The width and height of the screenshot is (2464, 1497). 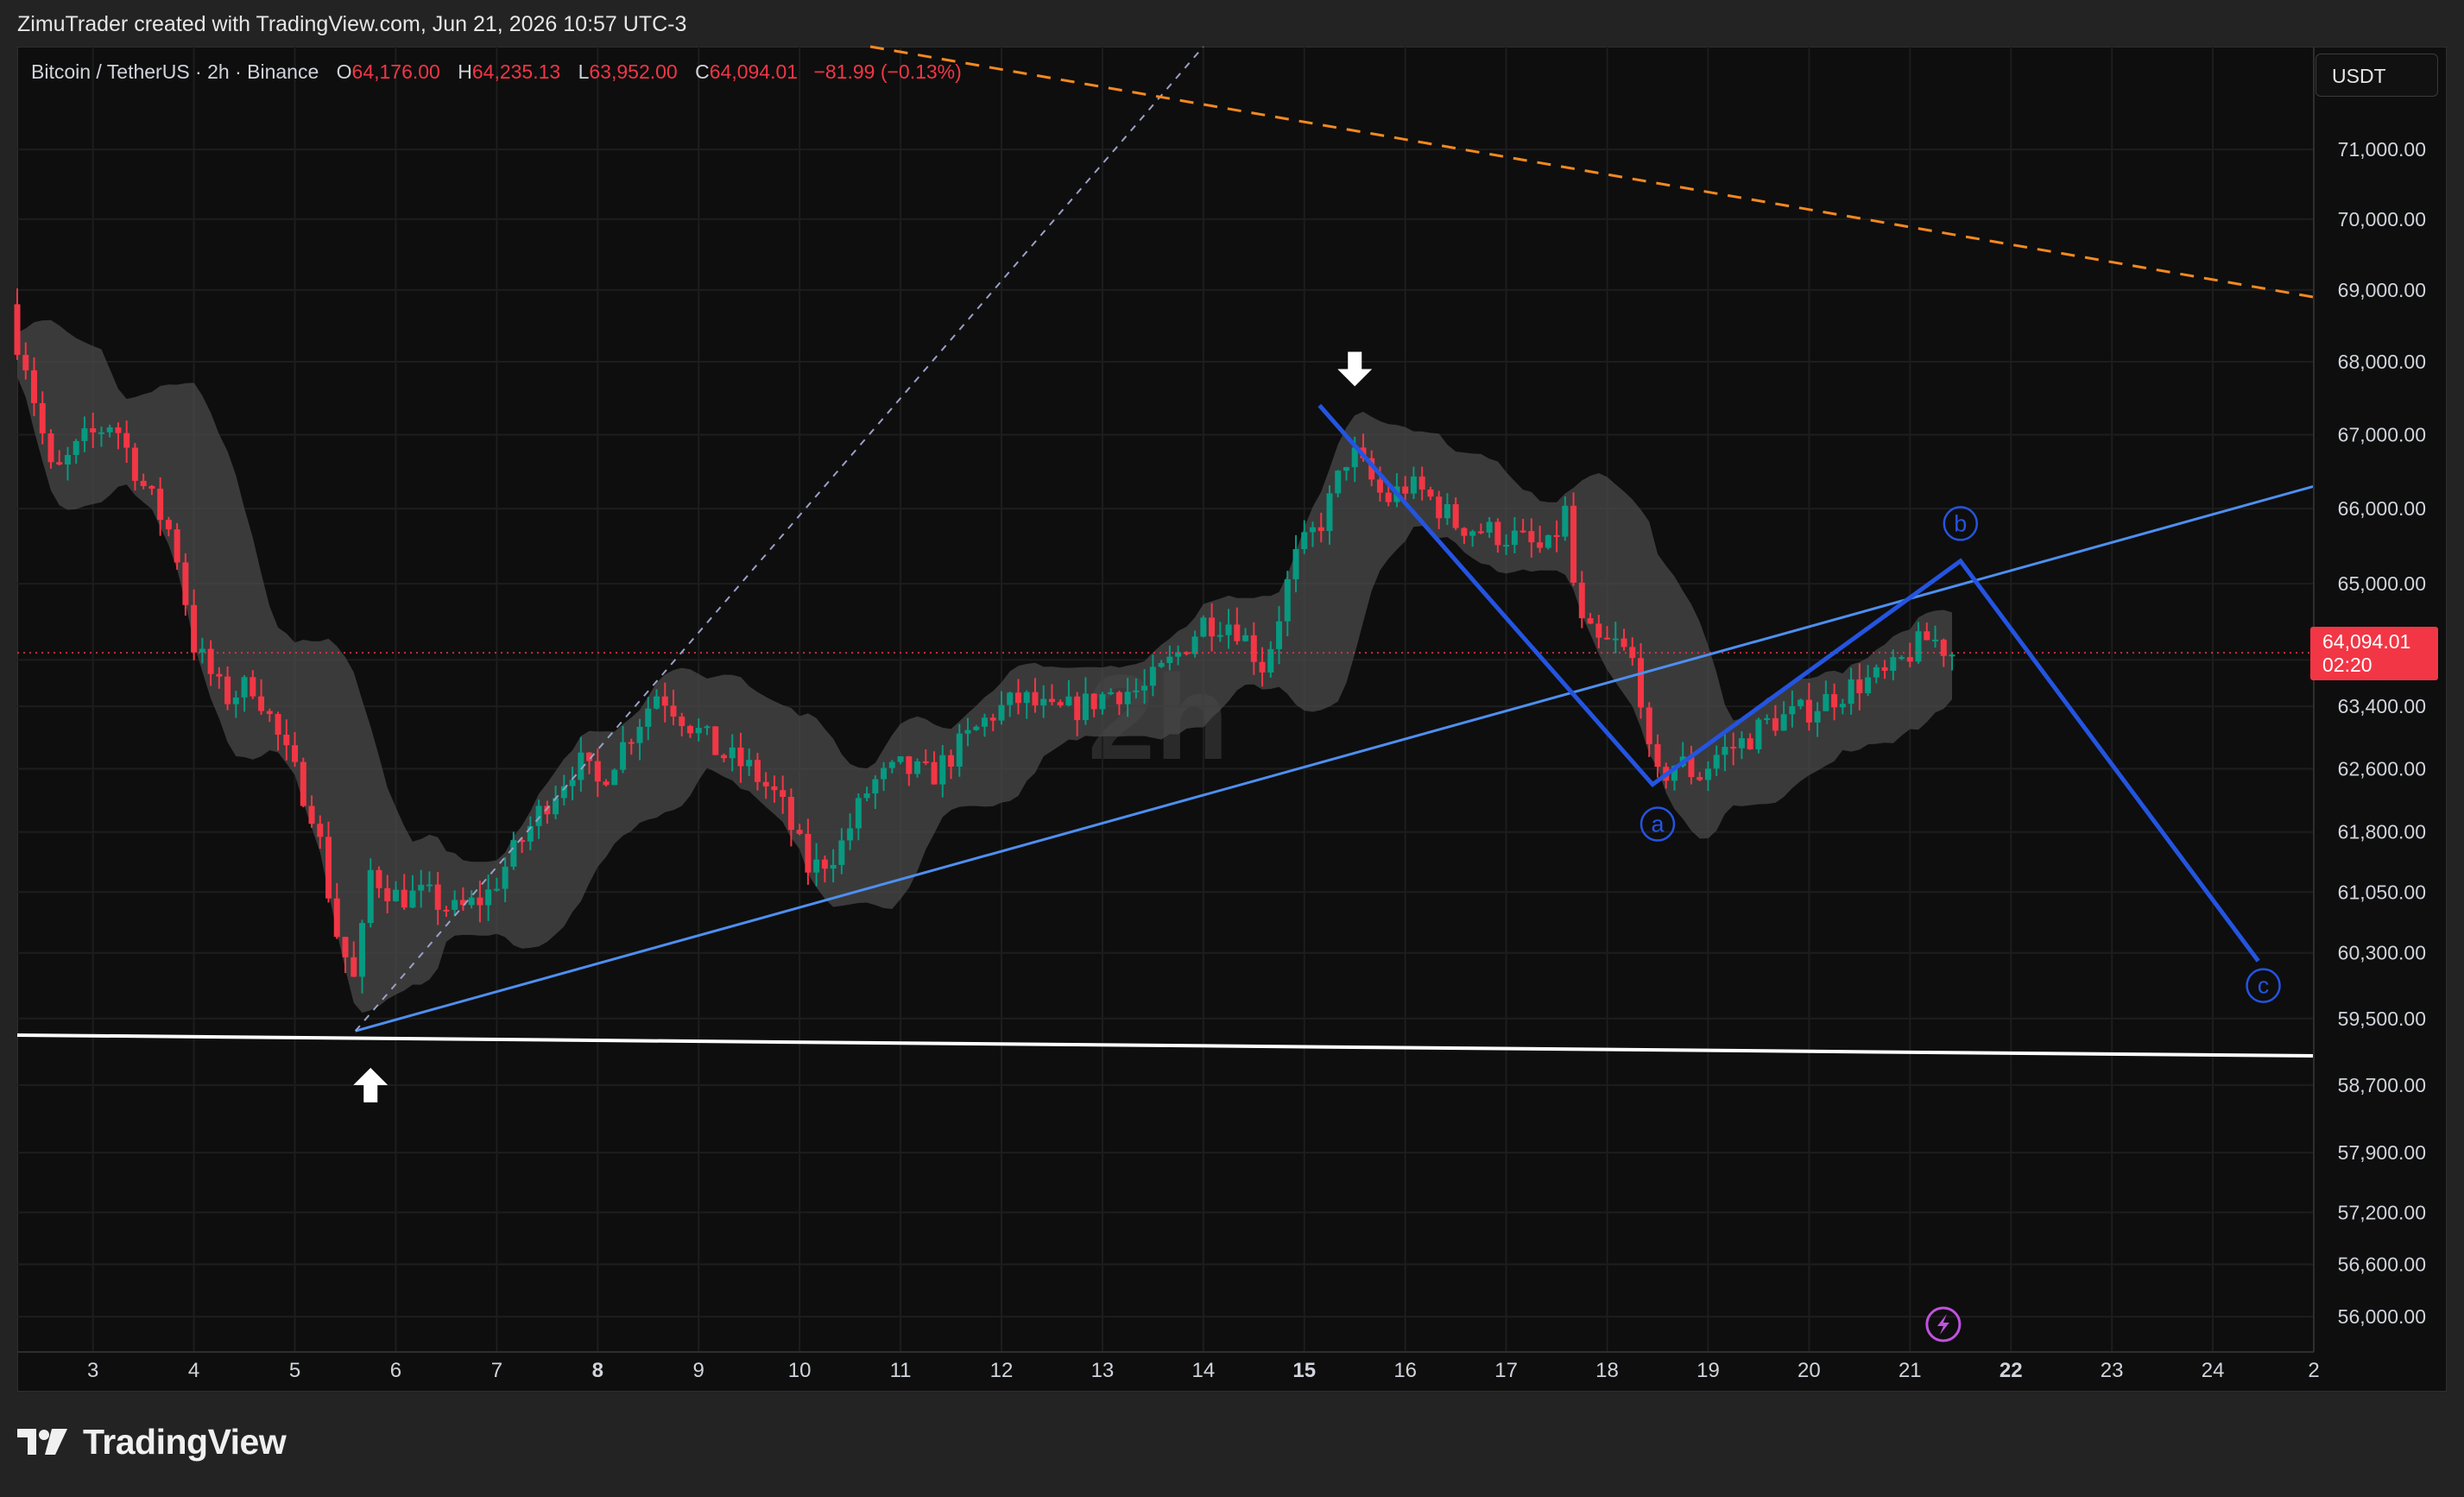 What do you see at coordinates (1708, 1370) in the screenshot?
I see `time-tick-label: 19` at bounding box center [1708, 1370].